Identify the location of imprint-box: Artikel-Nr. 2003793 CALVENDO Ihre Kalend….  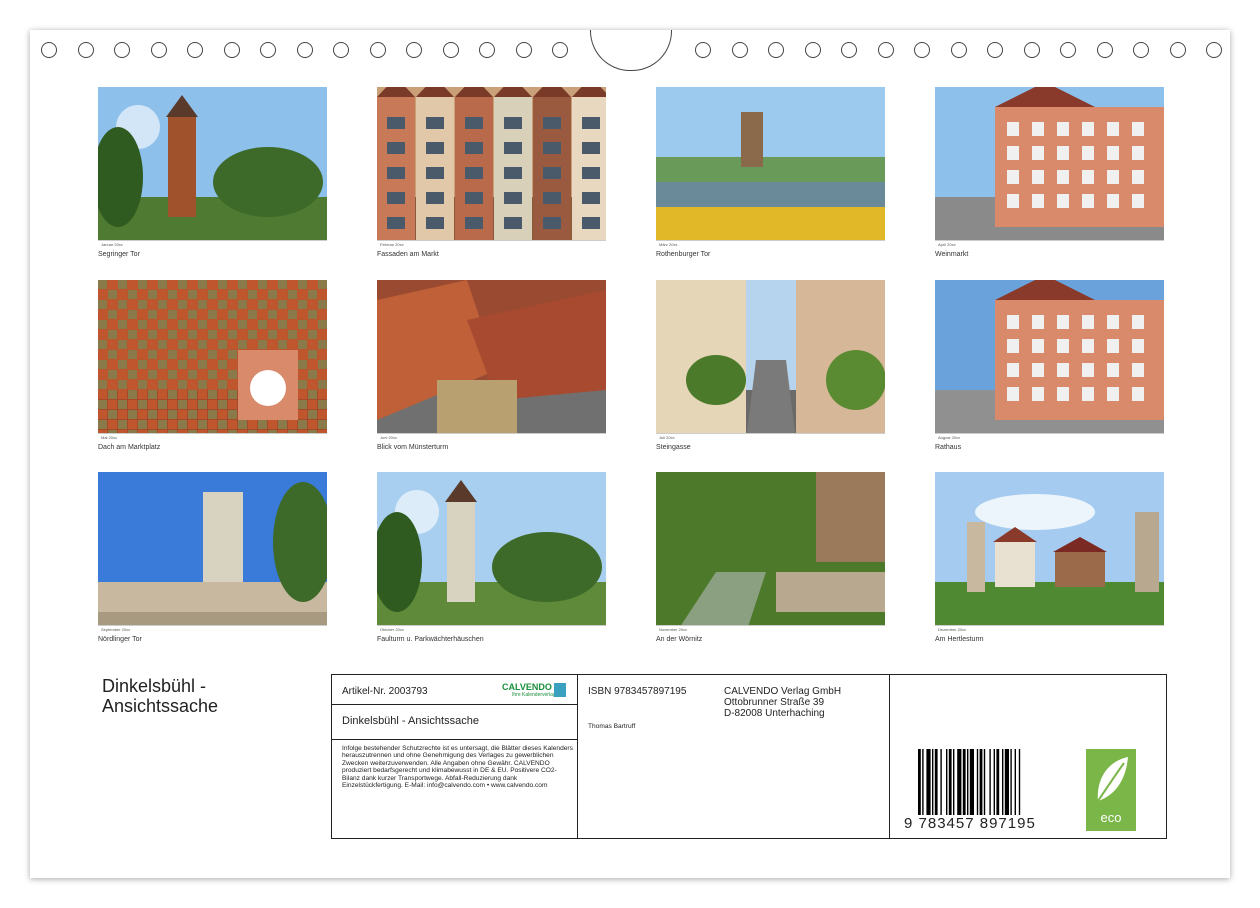
(749, 756).